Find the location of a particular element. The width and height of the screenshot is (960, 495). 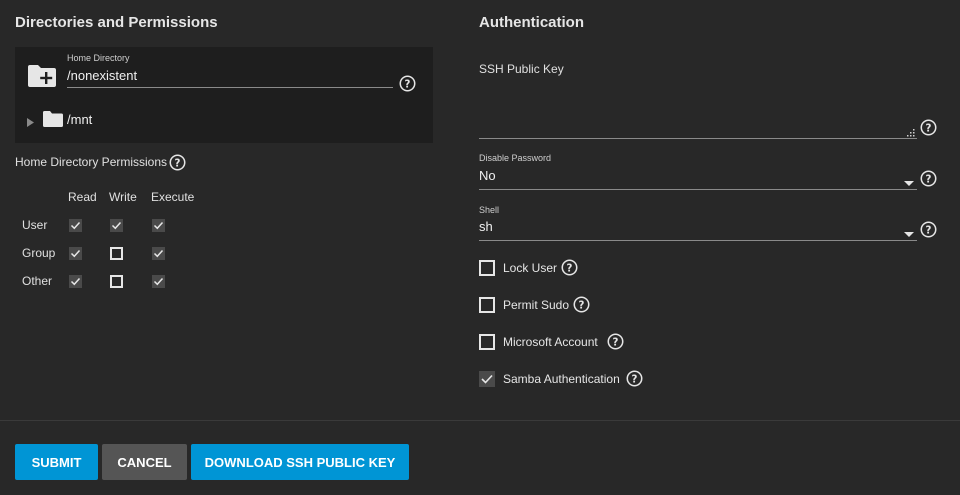

ssh-key-label: SSH Public Key is located at coordinates (521, 69).